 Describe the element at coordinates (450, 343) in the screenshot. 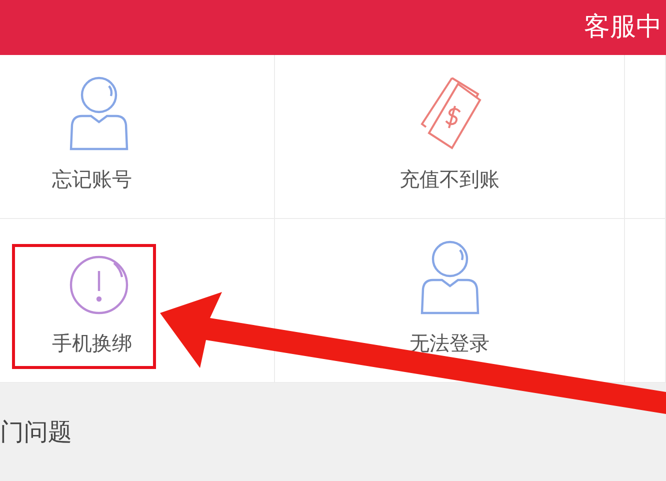

I see `menu-item-label: 无法登录` at that location.